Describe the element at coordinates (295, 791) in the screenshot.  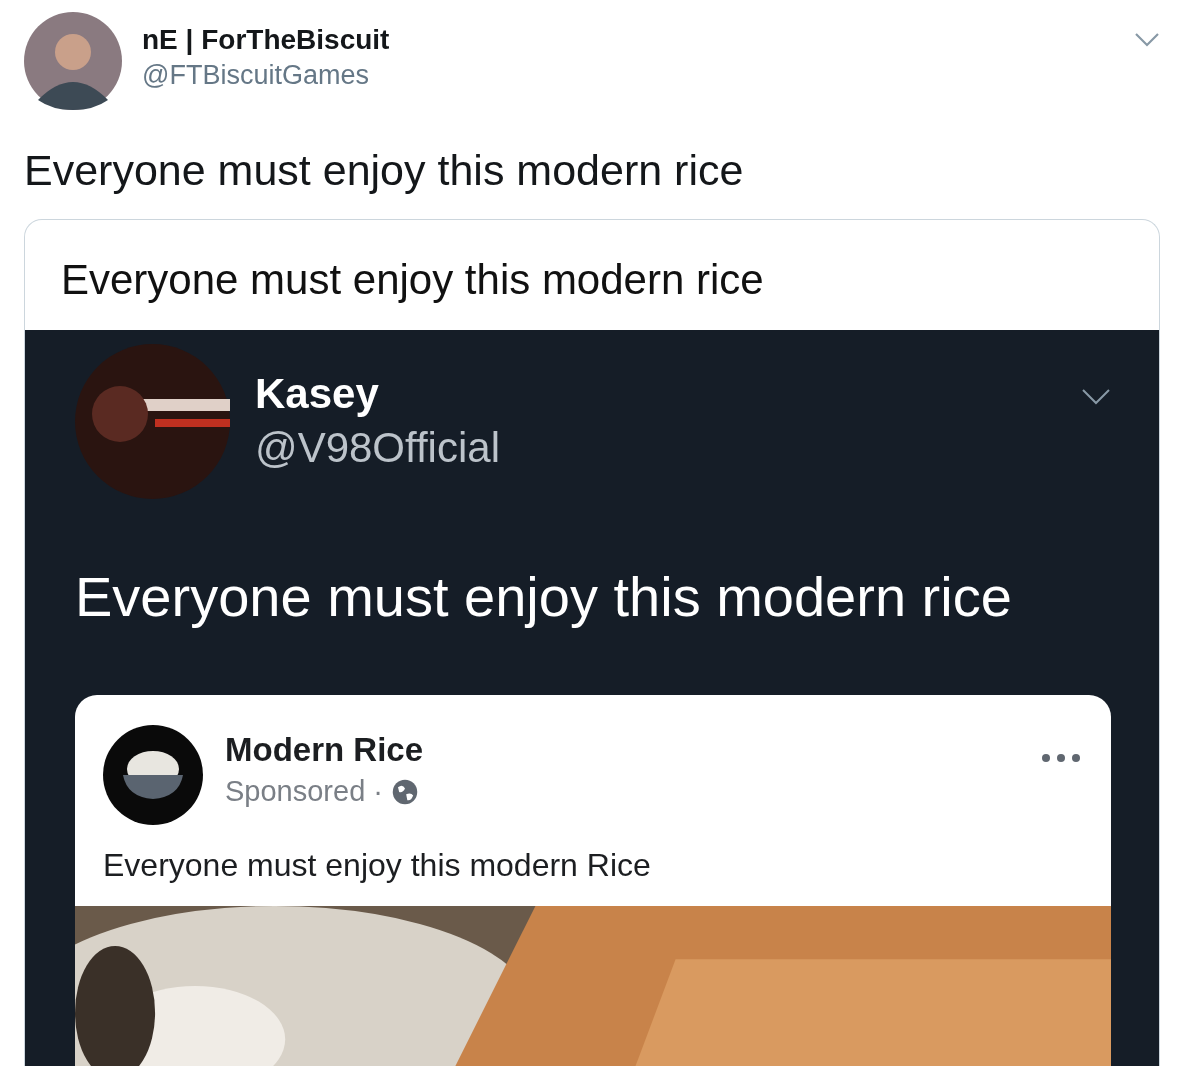
I see `sponsored-label: Sponsored` at that location.